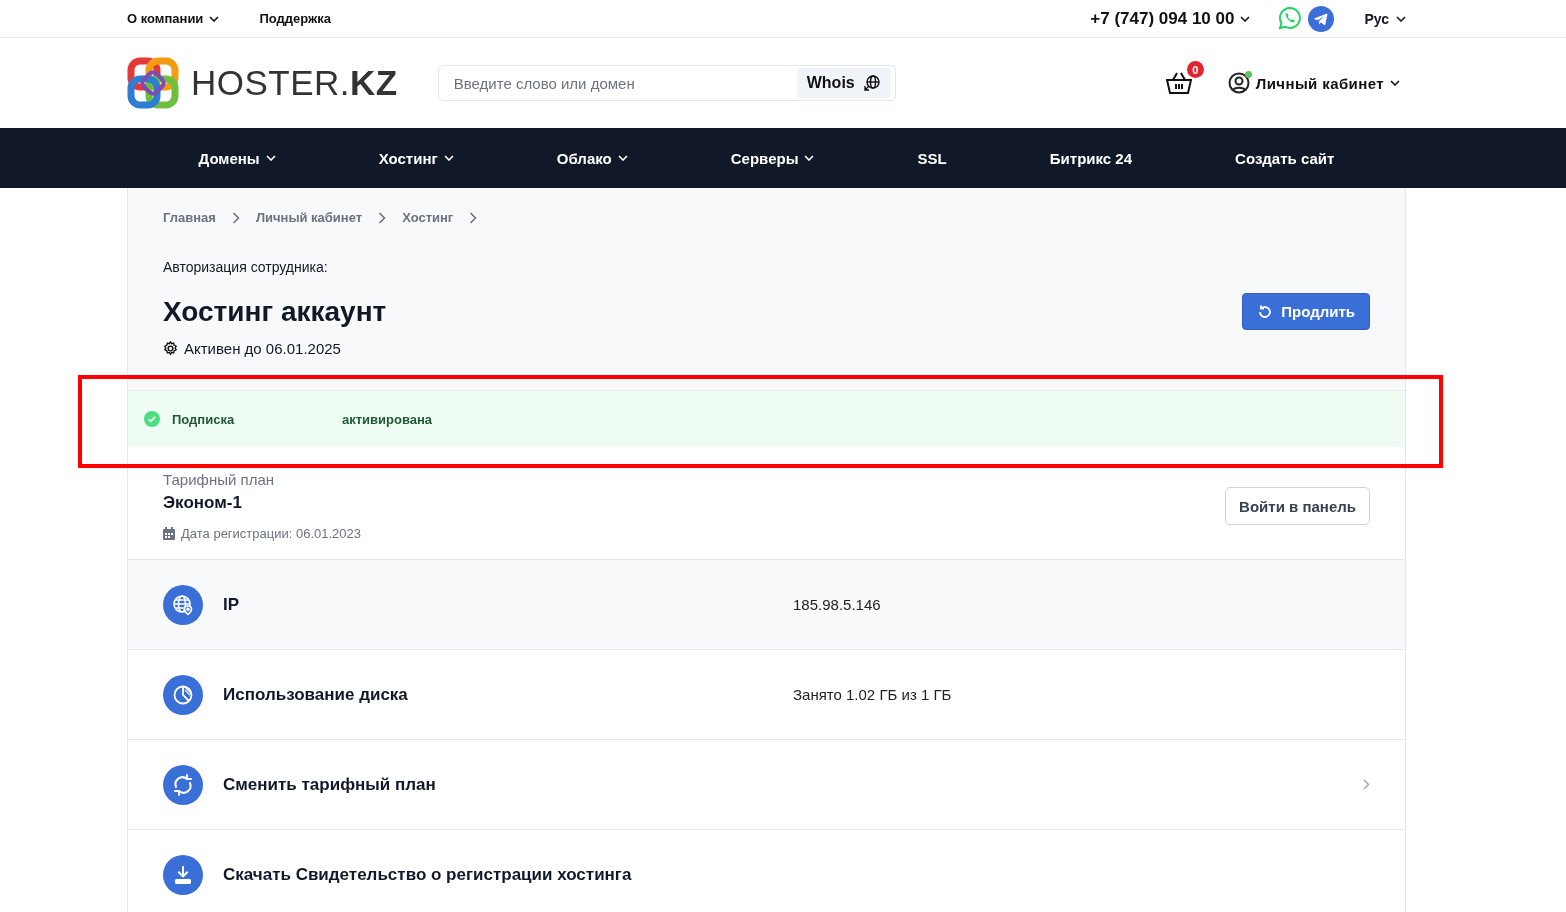 The height and width of the screenshot is (912, 1566). What do you see at coordinates (169, 533) in the screenshot?
I see `calendar-icon` at bounding box center [169, 533].